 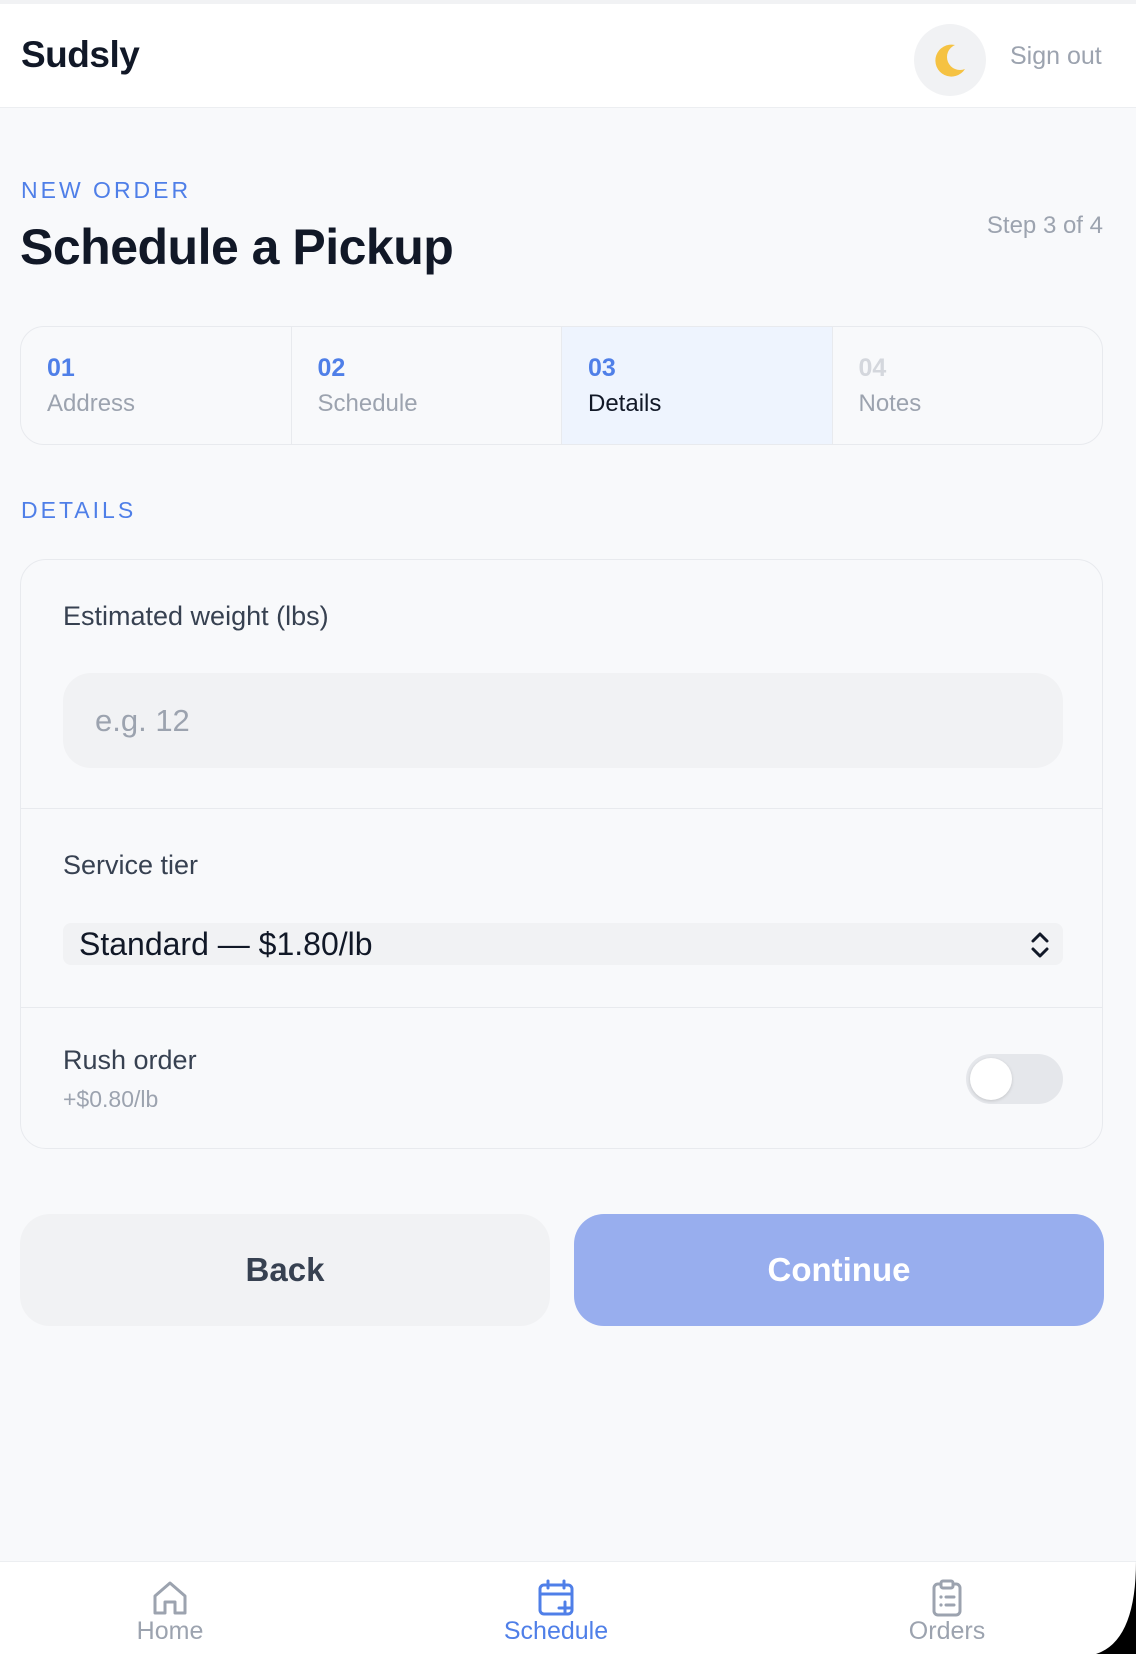 I want to click on nav-label: Schedule, so click(x=556, y=1631).